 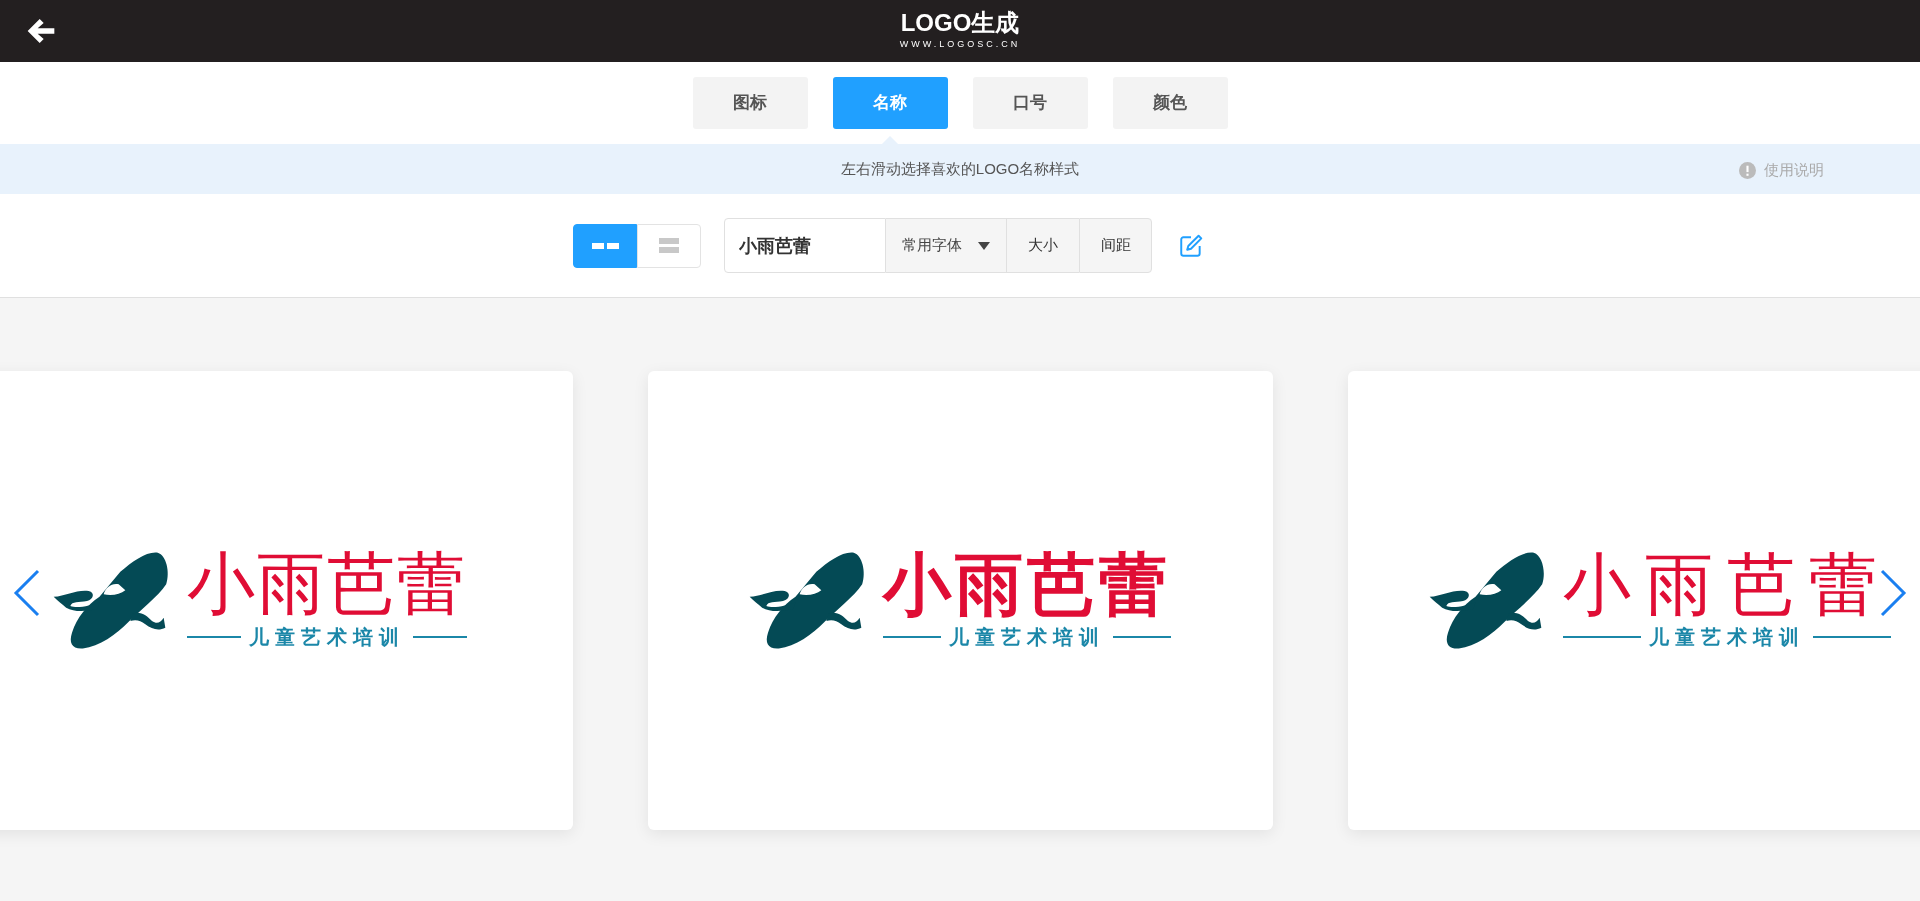 I want to click on site-url: WWW.LOGOSC.CN, so click(x=960, y=44).